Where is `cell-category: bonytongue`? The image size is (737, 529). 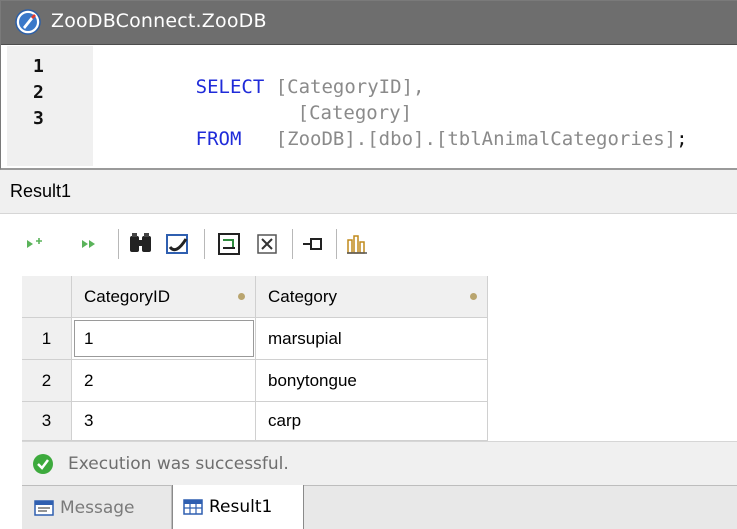
cell-category: bonytongue is located at coordinates (372, 381).